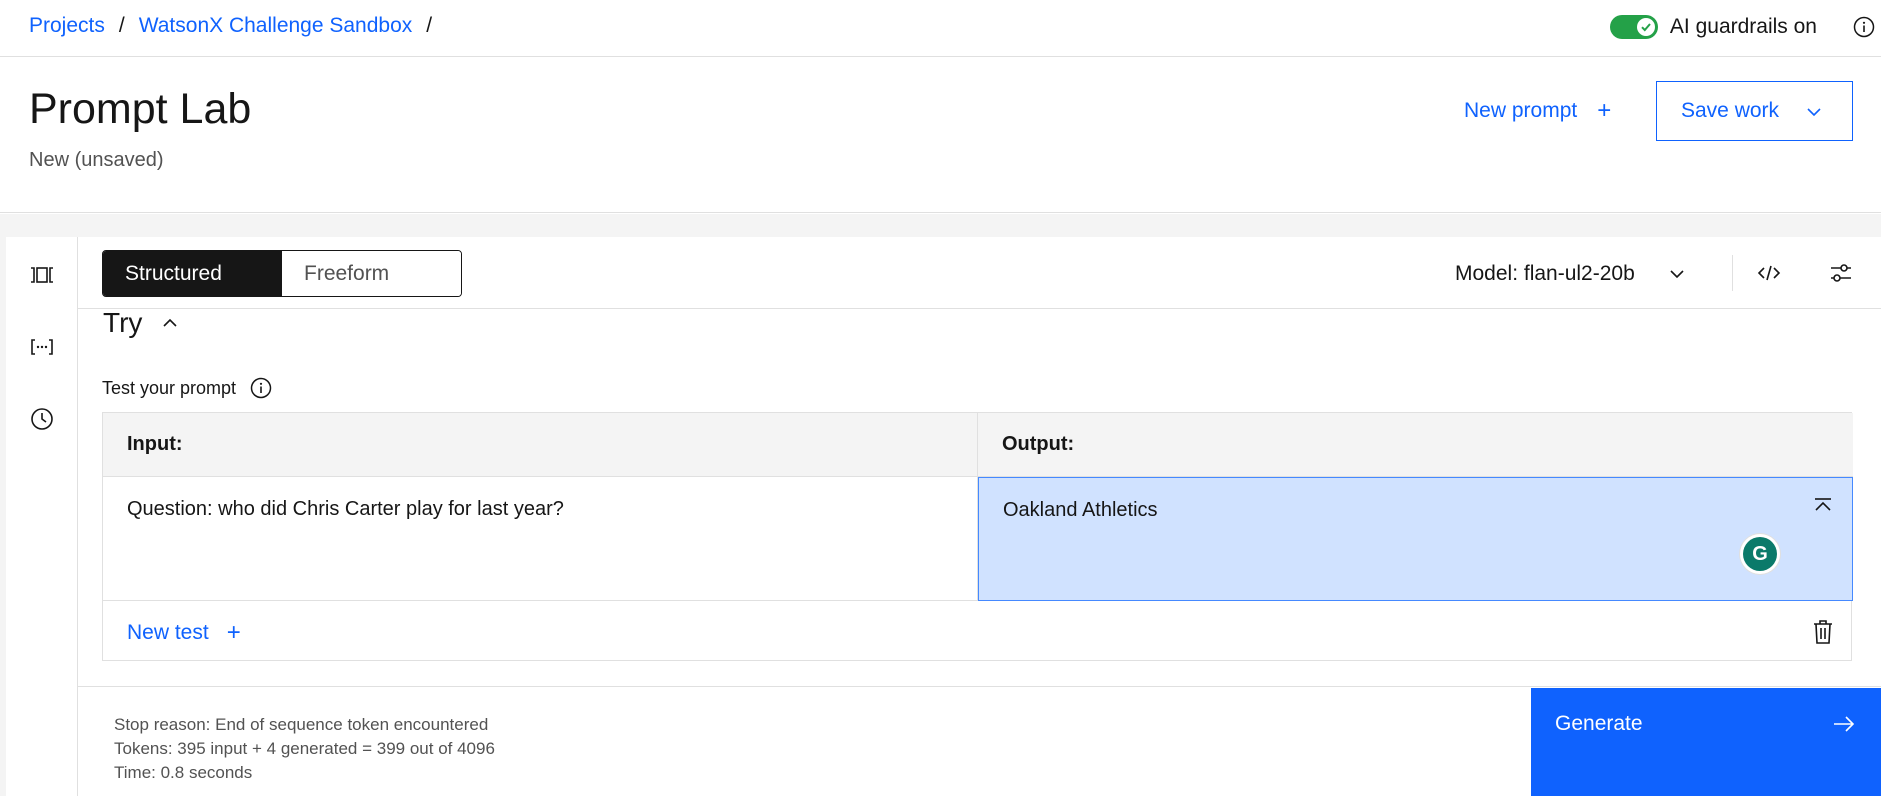 This screenshot has height=796, width=1881. What do you see at coordinates (979, 273) in the screenshot?
I see `prompt-toolbar: Structured Freeform Model: flan-ul2-20b` at bounding box center [979, 273].